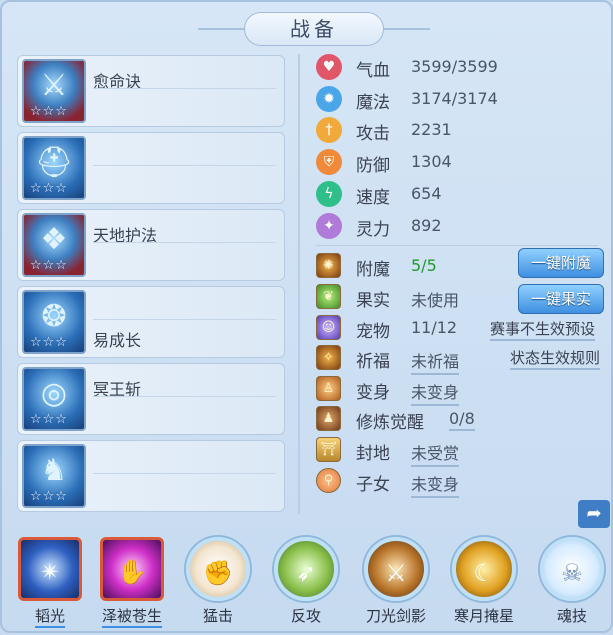  I want to click on blade-icon: ⚔, so click(396, 569).